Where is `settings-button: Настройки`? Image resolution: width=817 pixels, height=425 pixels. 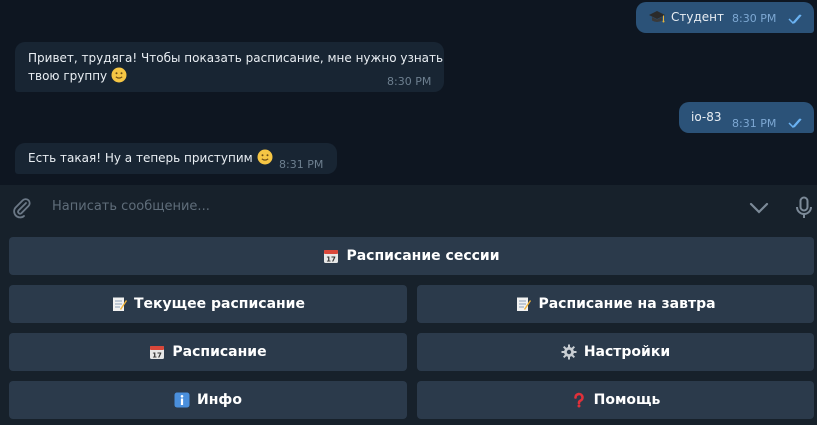
settings-button: Настройки is located at coordinates (615, 352).